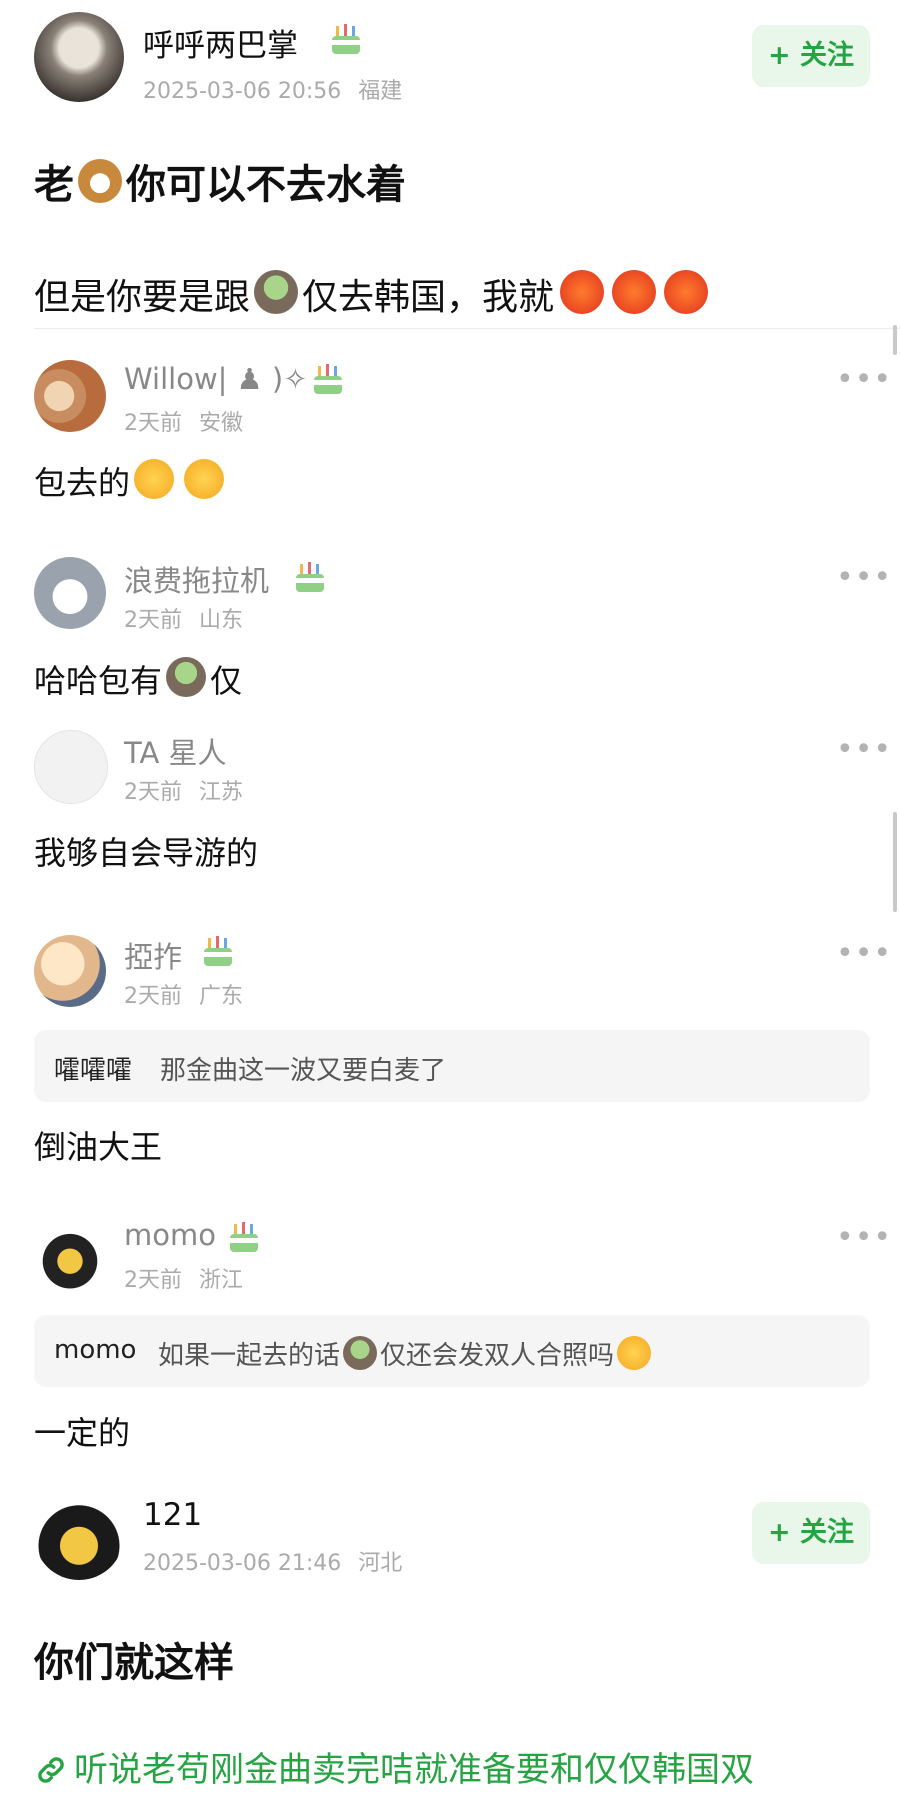  Describe the element at coordinates (82, 483) in the screenshot. I see `comment-text-body: 包去的` at that location.